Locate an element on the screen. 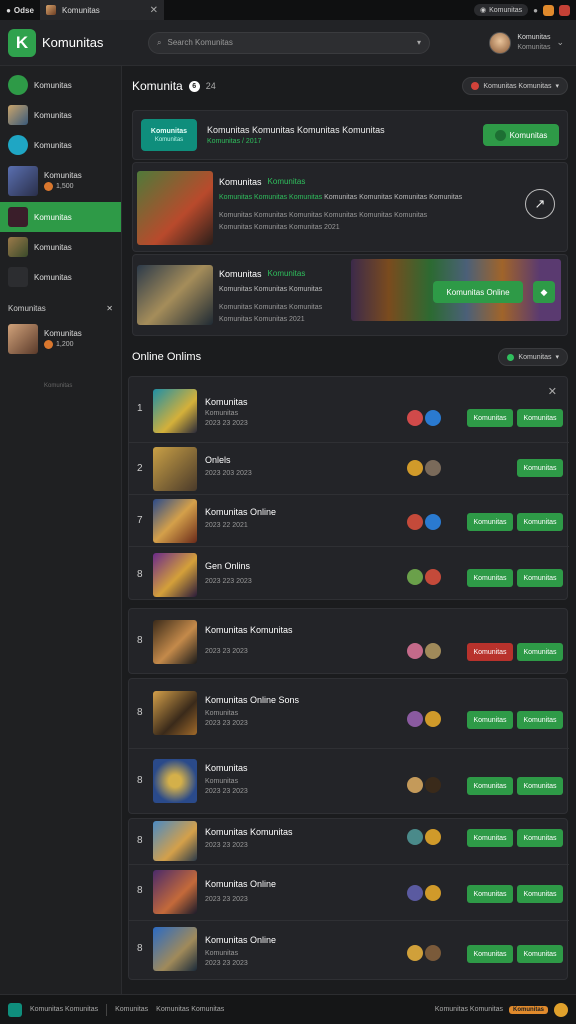 Image resolution: width=576 pixels, height=1024 pixels. leave-button: Komunitas is located at coordinates (490, 652).